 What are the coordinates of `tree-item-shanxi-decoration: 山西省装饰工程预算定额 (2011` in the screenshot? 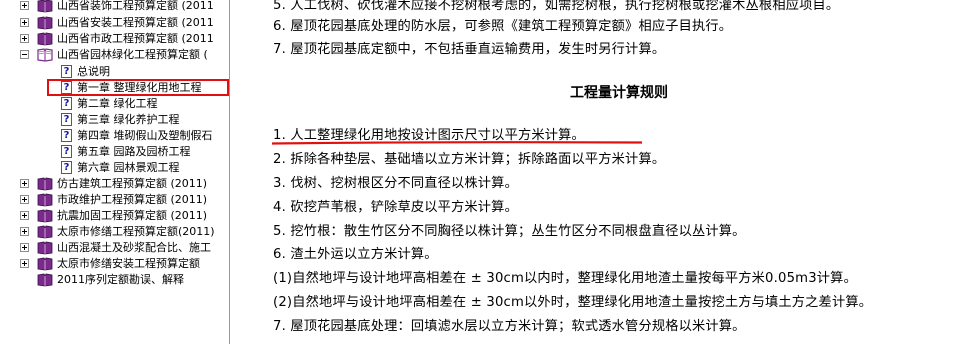 It's located at (114, 7).